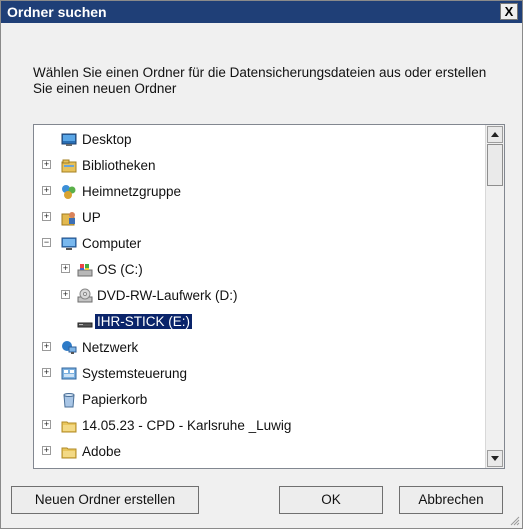 The image size is (523, 529). What do you see at coordinates (46, 242) in the screenshot?
I see `collapse-minus-icon: −` at bounding box center [46, 242].